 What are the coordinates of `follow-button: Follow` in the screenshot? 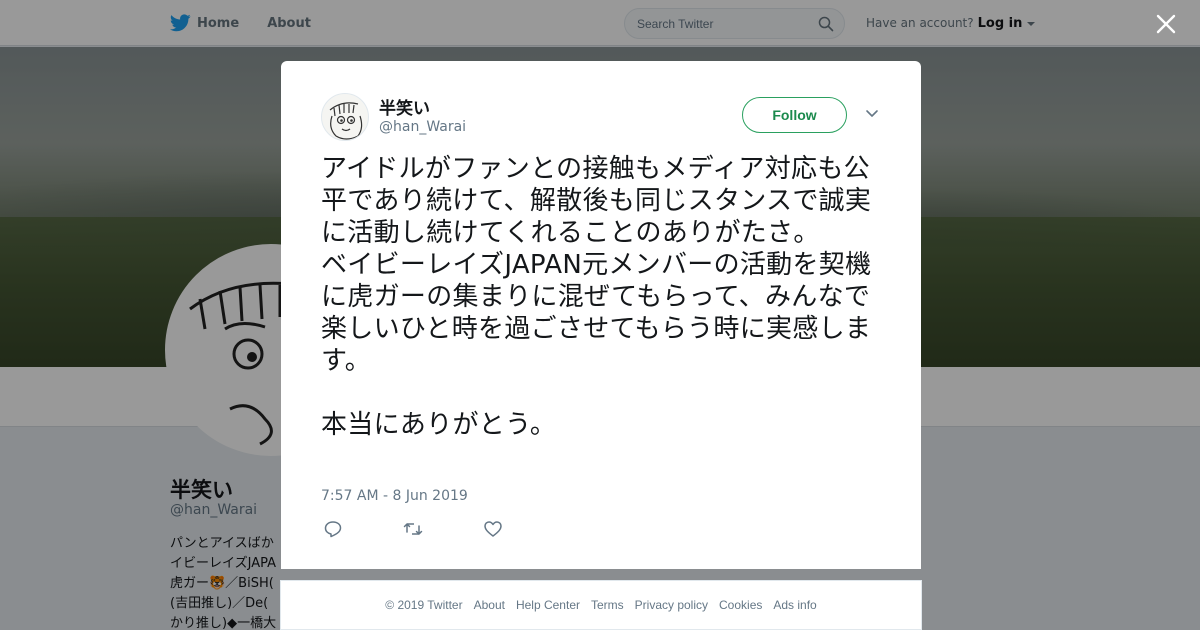 It's located at (794, 115).